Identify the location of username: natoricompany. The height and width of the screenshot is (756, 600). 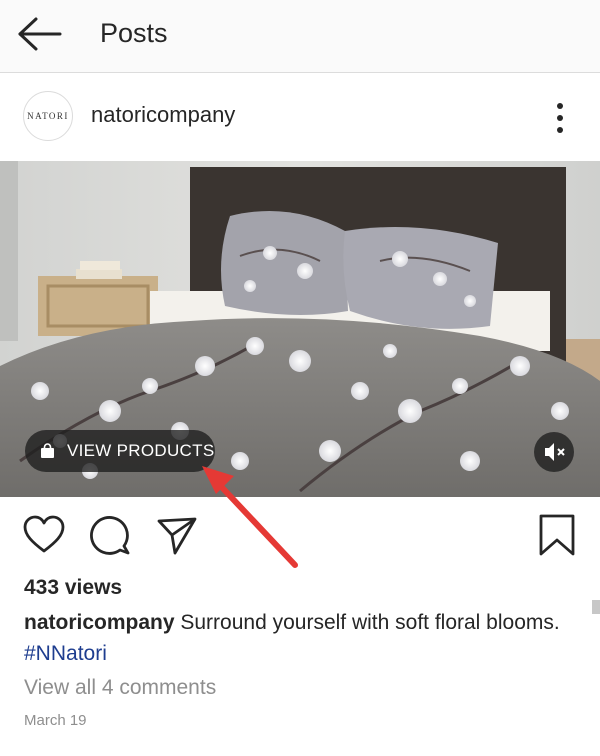
(163, 115).